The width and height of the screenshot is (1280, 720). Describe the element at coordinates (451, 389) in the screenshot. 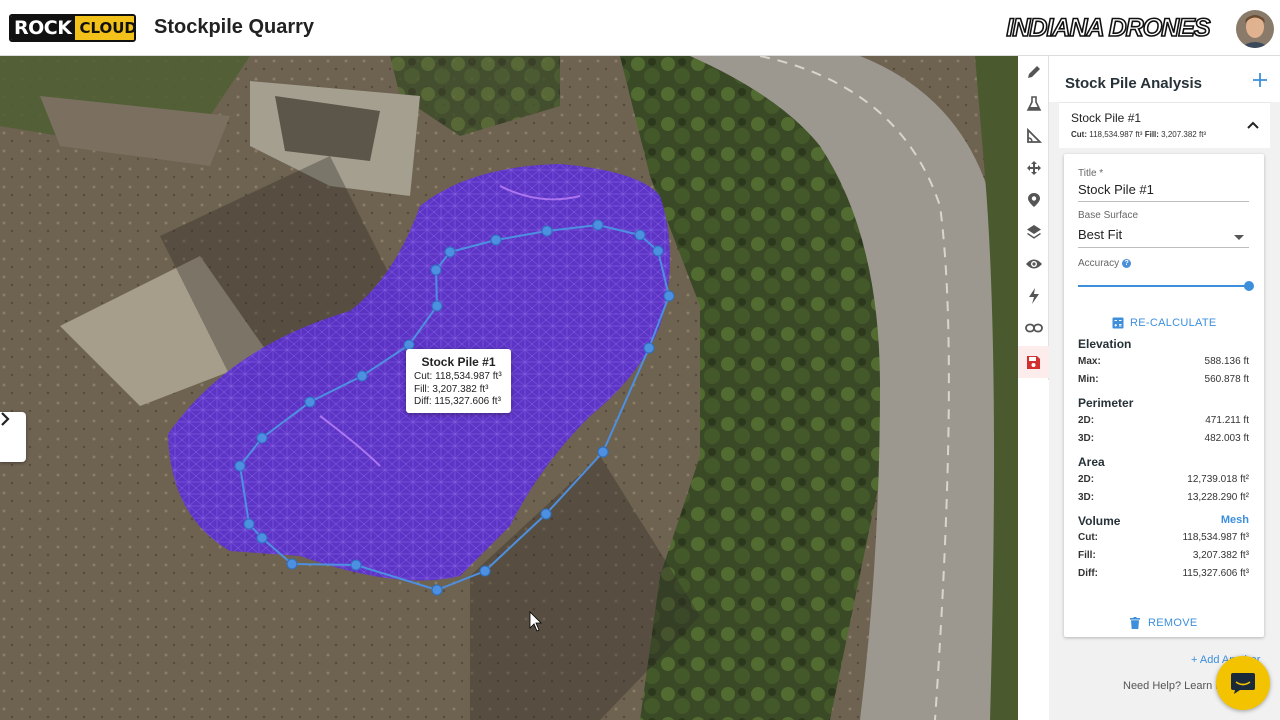

I see `tooltip-fill: Fill: 3,207.382 ft³` at that location.